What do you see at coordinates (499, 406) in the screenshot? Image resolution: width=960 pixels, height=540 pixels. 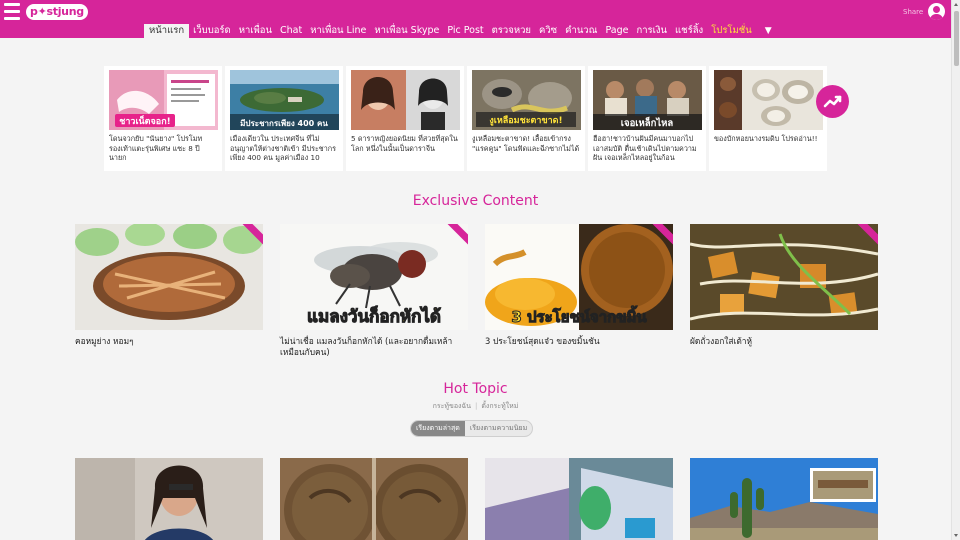 I see `new-topic-link: ตั้งกระทู้ใหม่` at bounding box center [499, 406].